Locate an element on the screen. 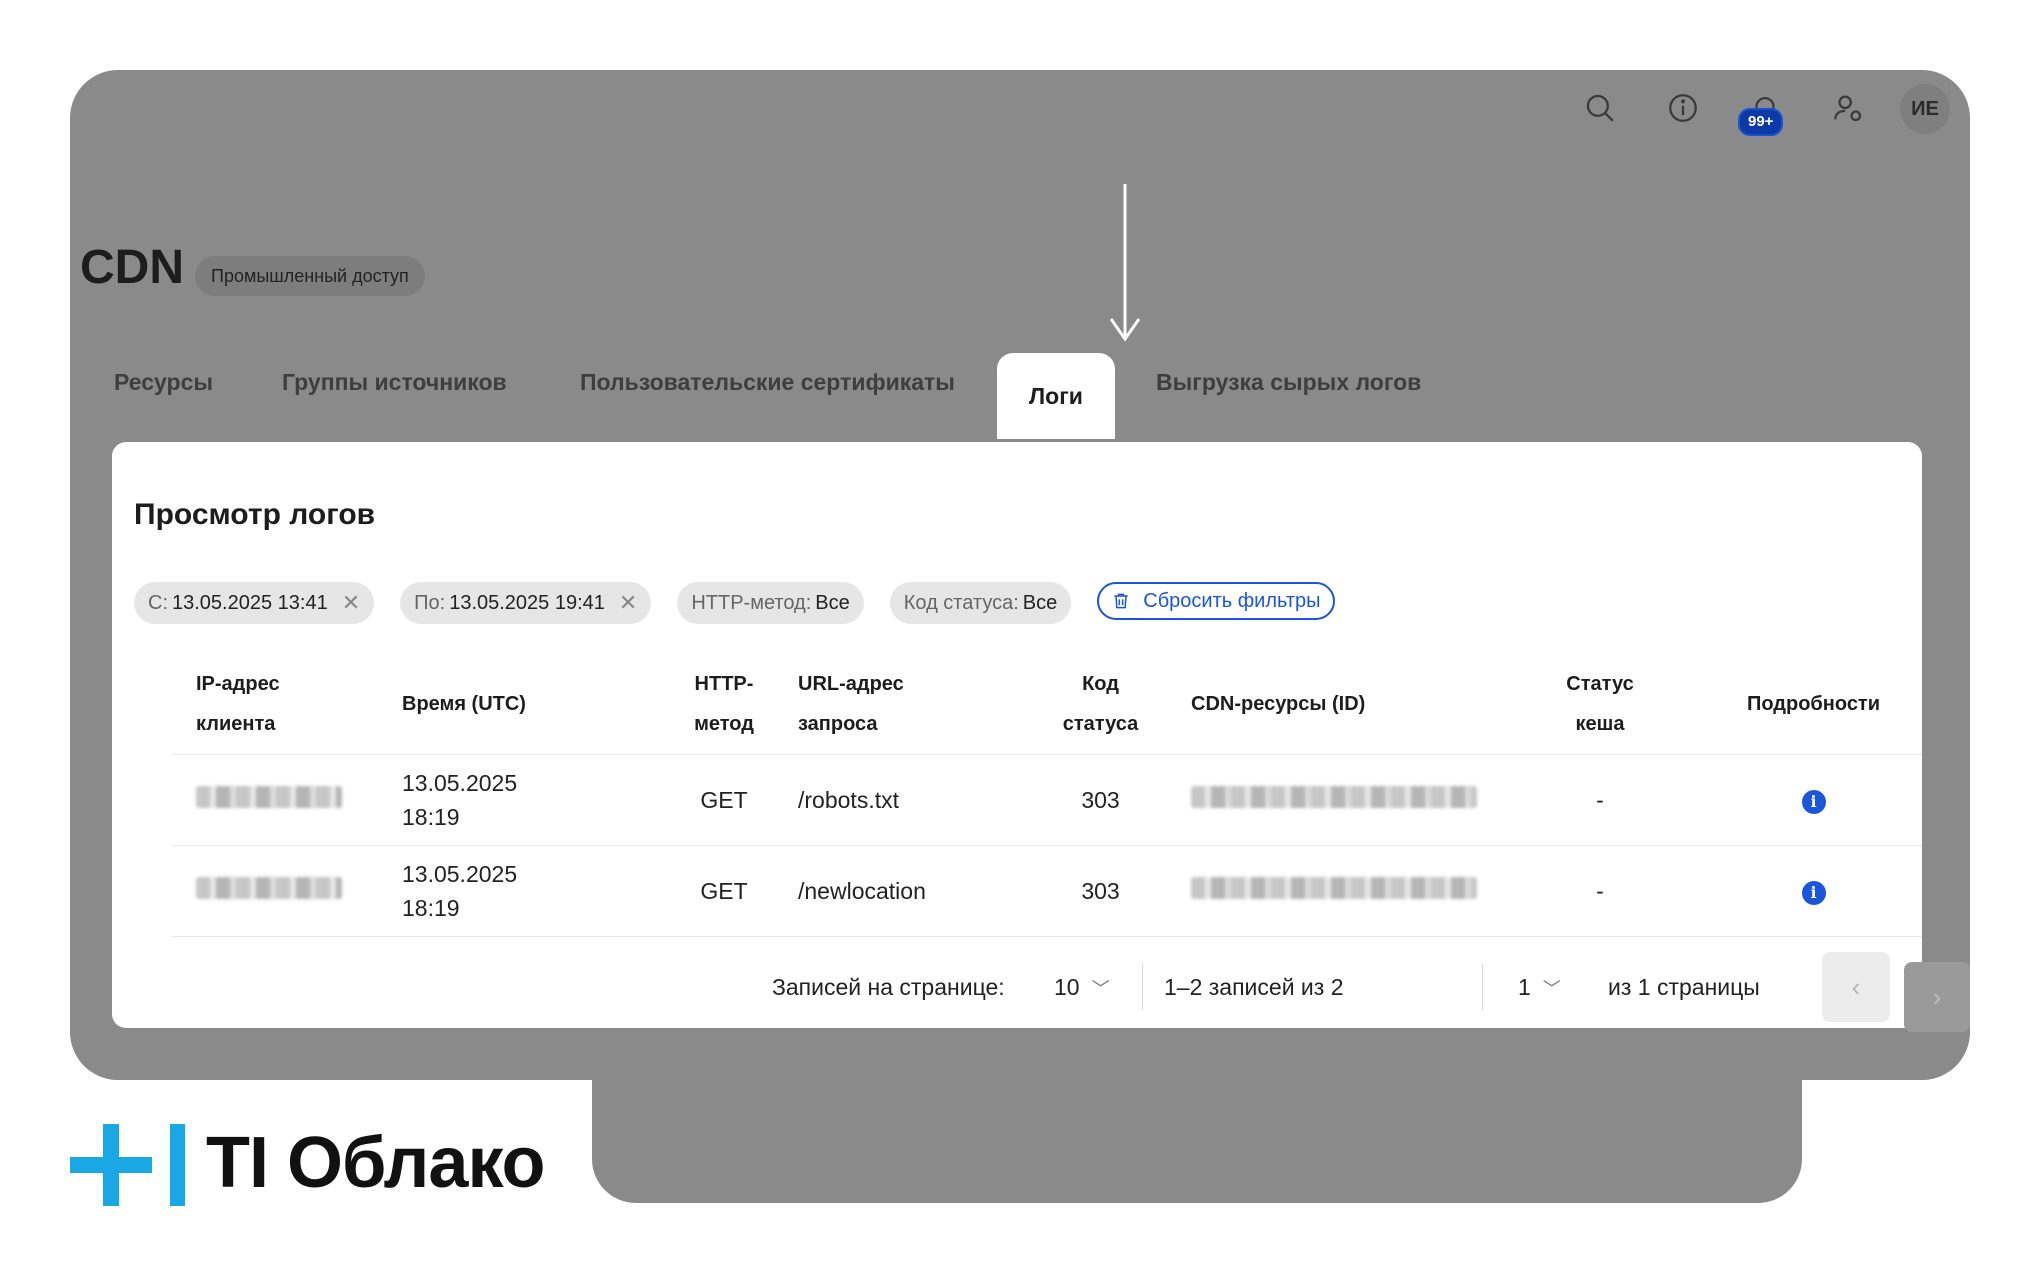 Image resolution: width=2028 pixels, height=1268 pixels. filter-chip-to: По: 13.05.2025 19:41 ✕ is located at coordinates (526, 603).